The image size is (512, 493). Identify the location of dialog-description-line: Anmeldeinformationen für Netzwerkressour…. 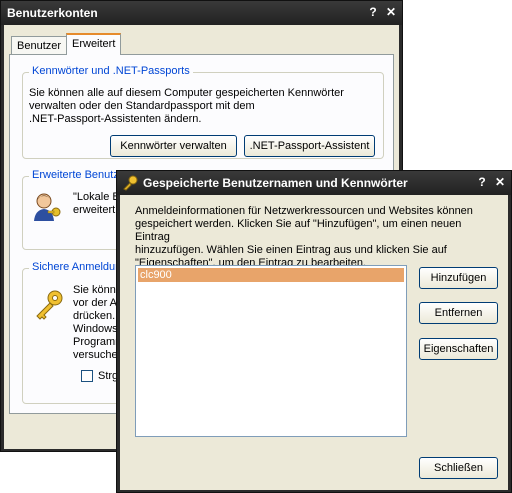
(304, 211).